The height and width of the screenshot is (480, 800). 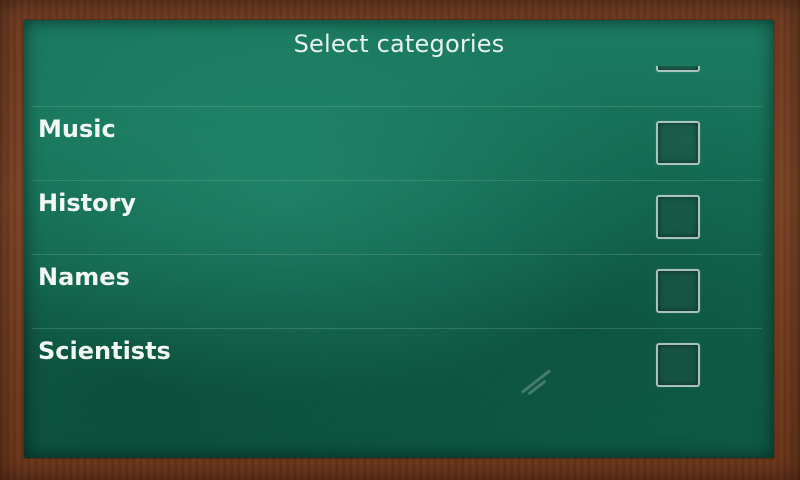 What do you see at coordinates (678, 143) in the screenshot?
I see `category-checkbox-music` at bounding box center [678, 143].